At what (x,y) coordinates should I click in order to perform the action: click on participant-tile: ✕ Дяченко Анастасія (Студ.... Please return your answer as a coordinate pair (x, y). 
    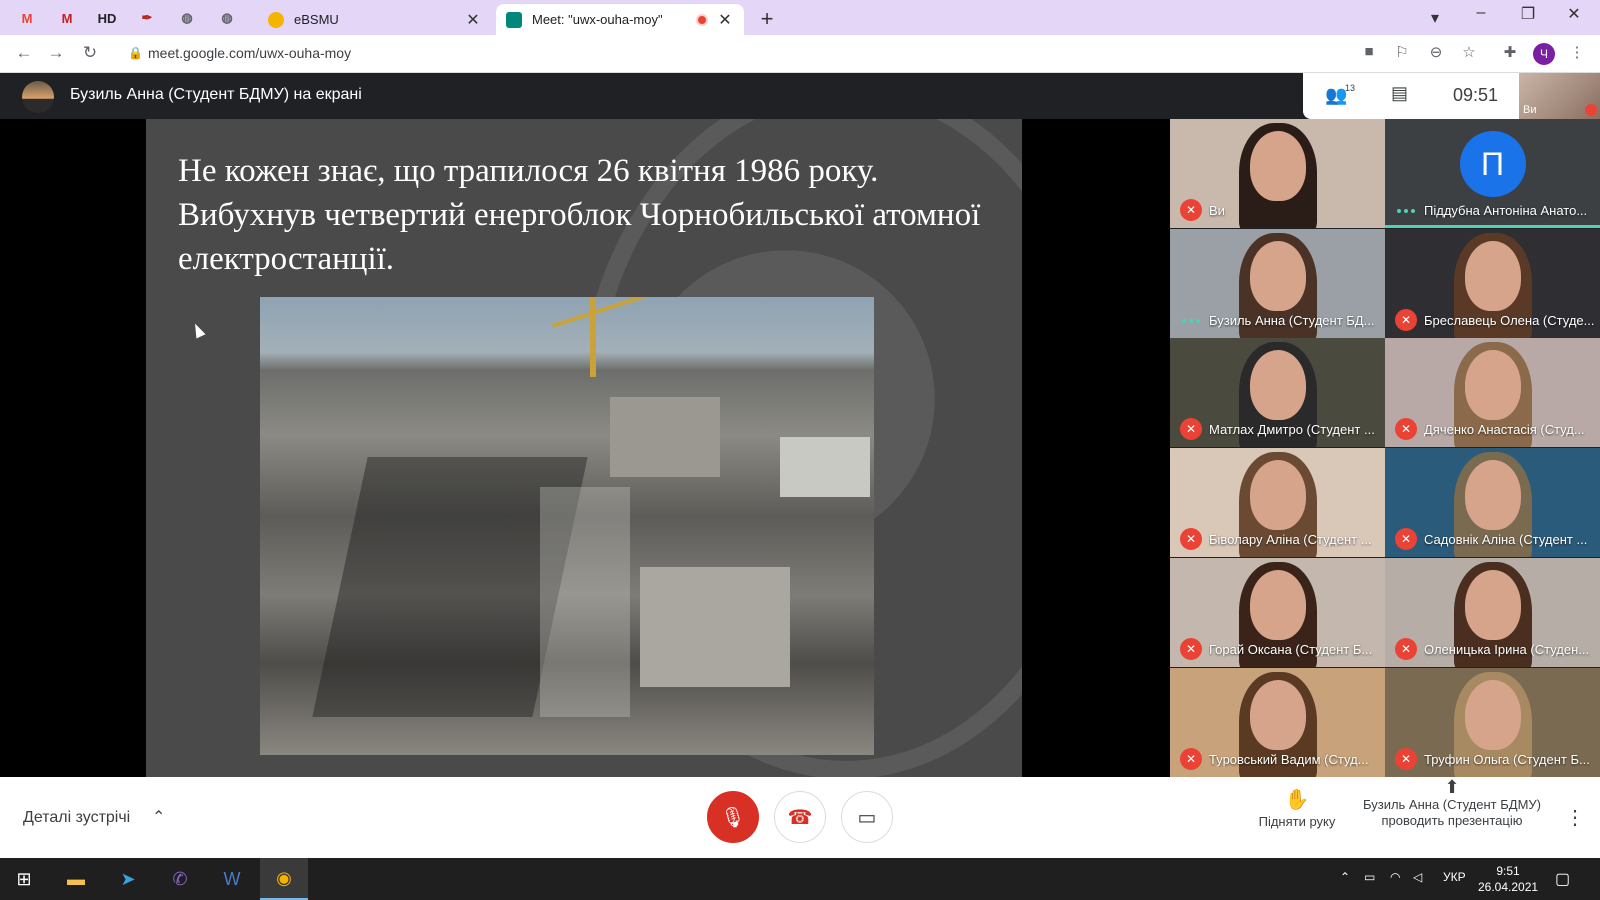
    Looking at the image, I should click on (1492, 393).